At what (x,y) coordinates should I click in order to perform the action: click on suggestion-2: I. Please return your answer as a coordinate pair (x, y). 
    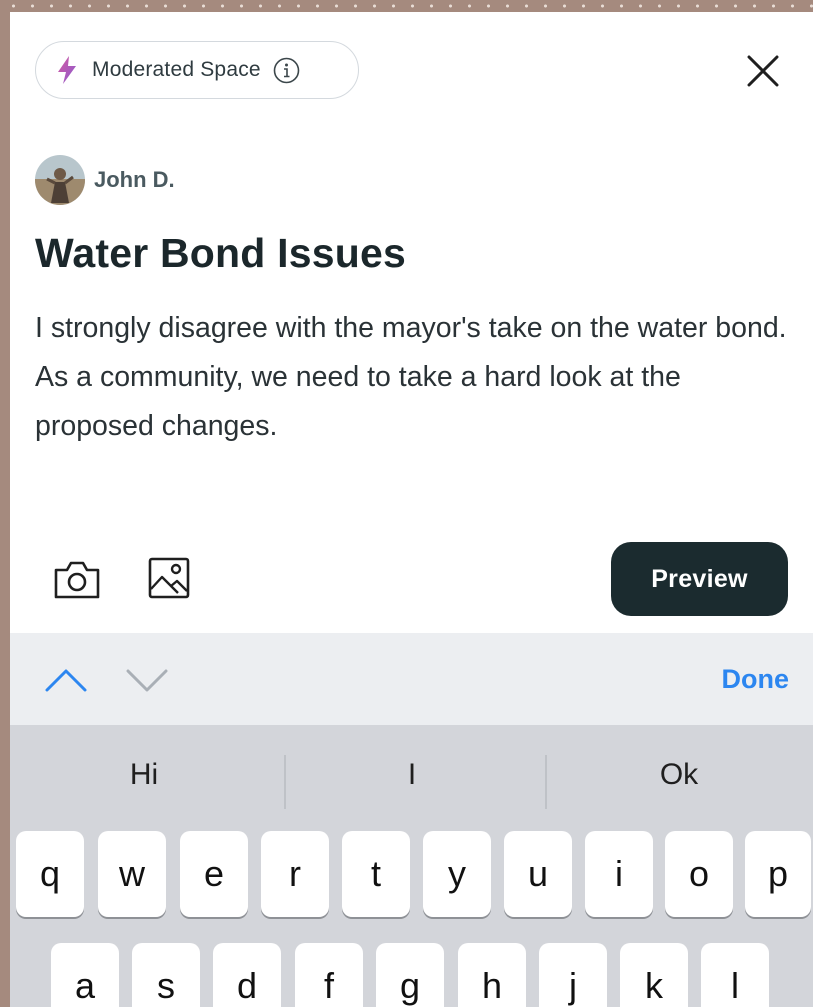
    Looking at the image, I should click on (412, 775).